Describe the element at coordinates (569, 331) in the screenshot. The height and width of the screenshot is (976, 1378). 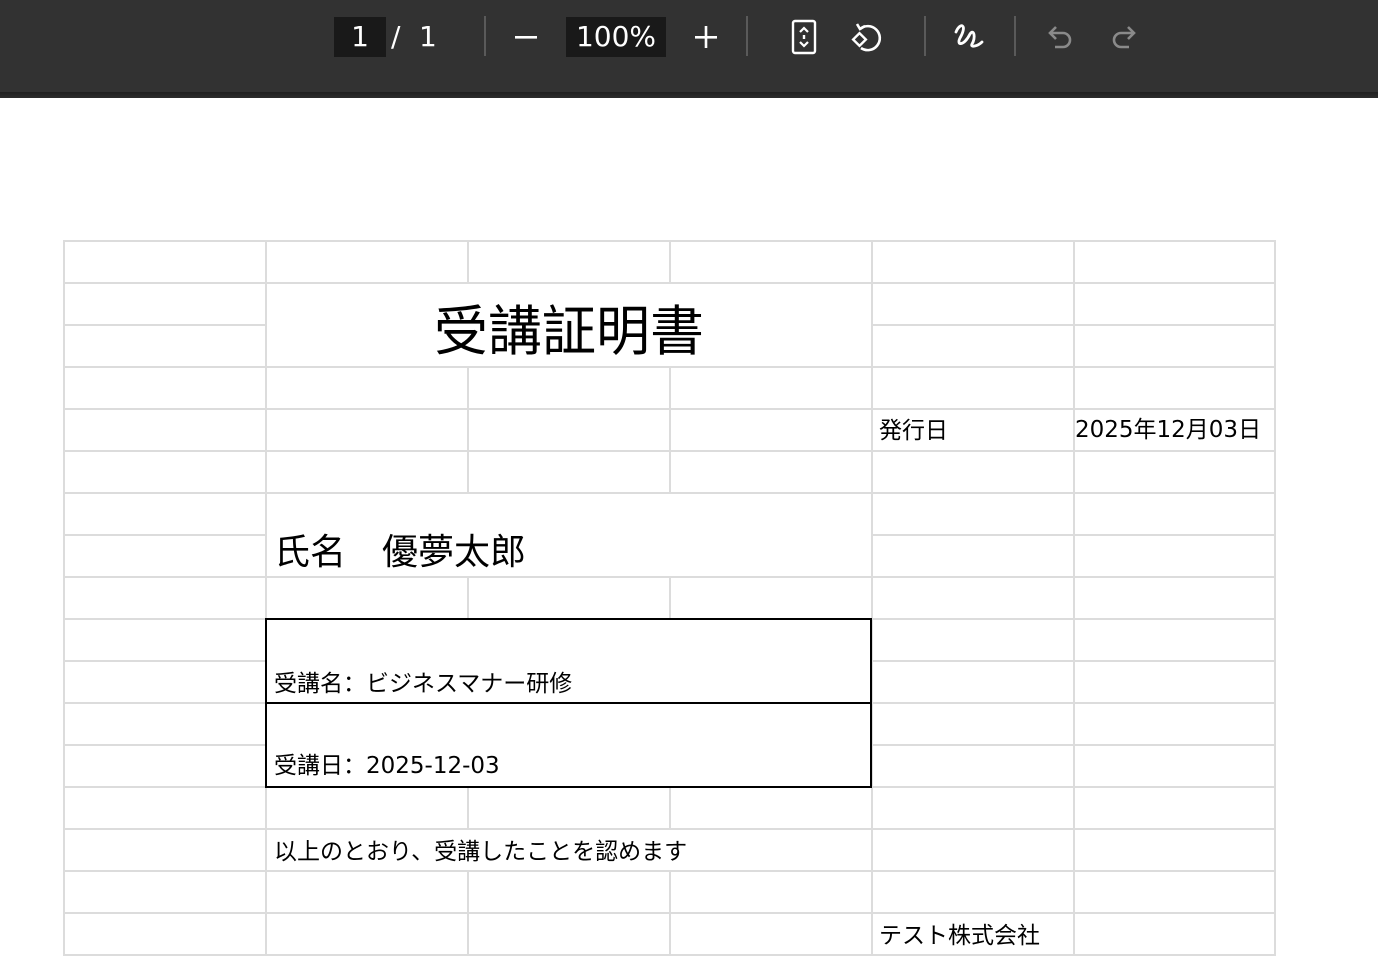
I see `certificate-title: 受講証明書` at that location.